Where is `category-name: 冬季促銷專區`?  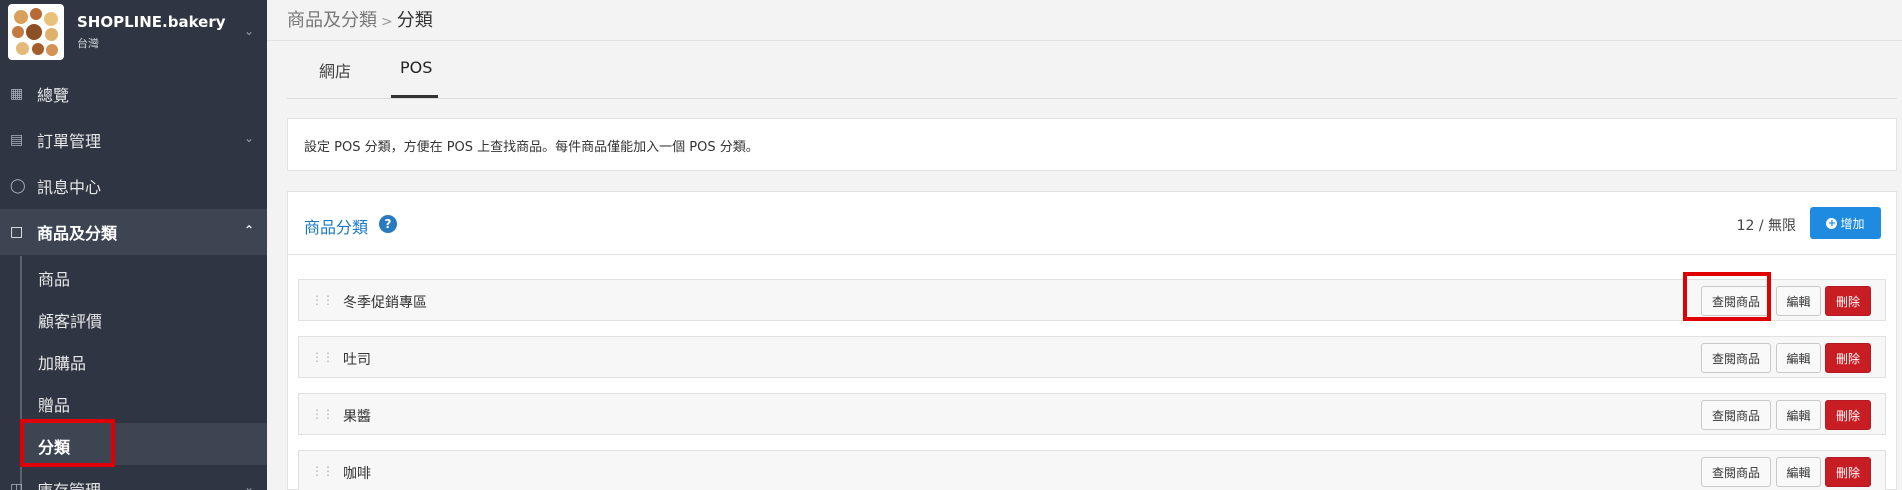
category-name: 冬季促銷專區 is located at coordinates (385, 303).